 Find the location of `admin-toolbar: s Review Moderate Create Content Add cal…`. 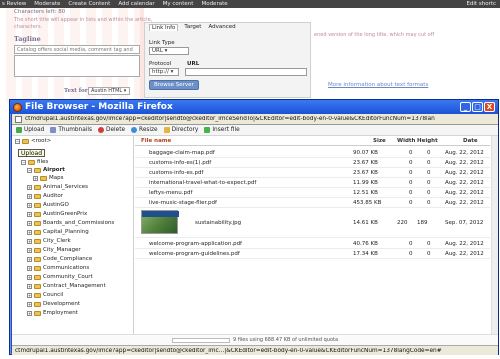

admin-toolbar: s Review Moderate Create Content Add cal… is located at coordinates (250, 4).